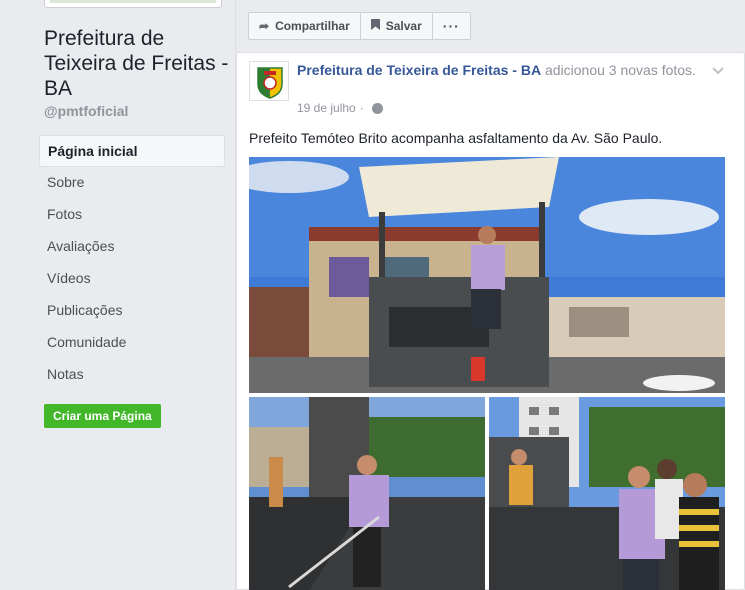 This screenshot has height=590, width=745. I want to click on profile-picture-frame, so click(133, 4).